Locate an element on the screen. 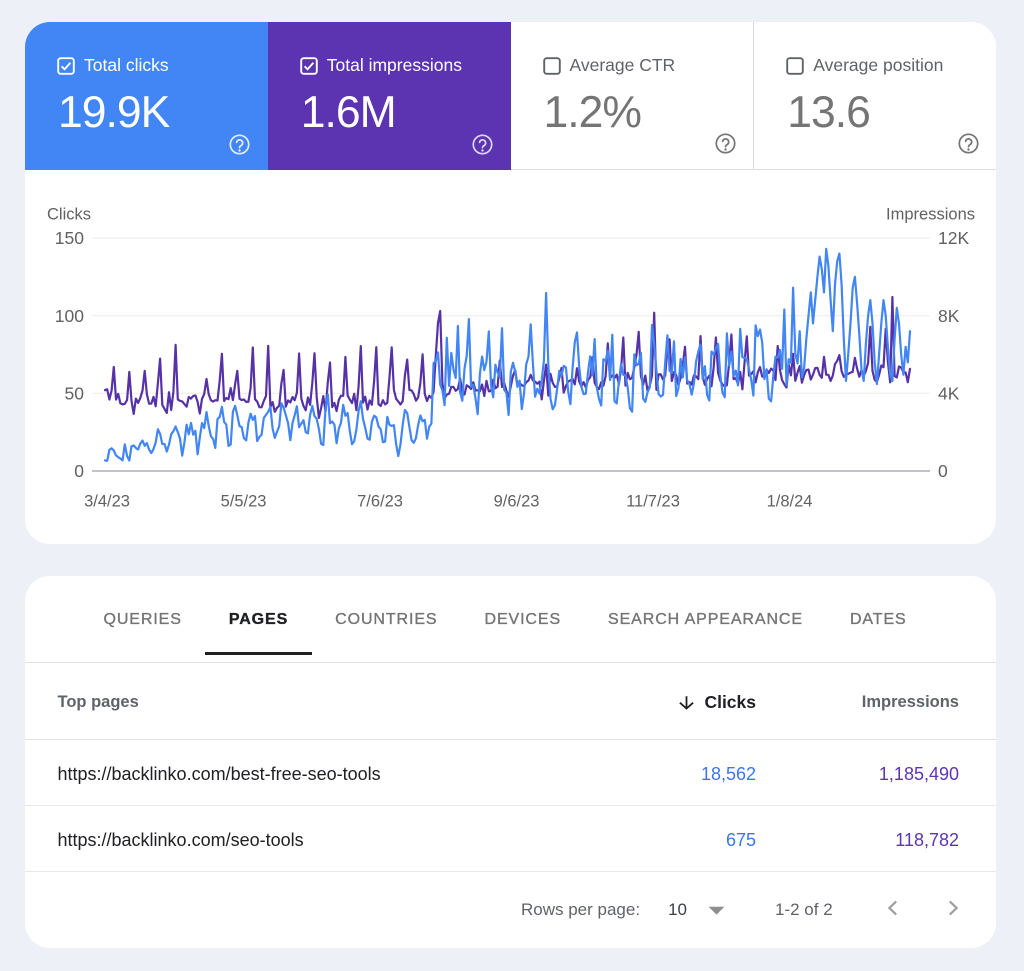 Image resolution: width=1024 pixels, height=971 pixels. svg-text: Impressions is located at coordinates (930, 215).